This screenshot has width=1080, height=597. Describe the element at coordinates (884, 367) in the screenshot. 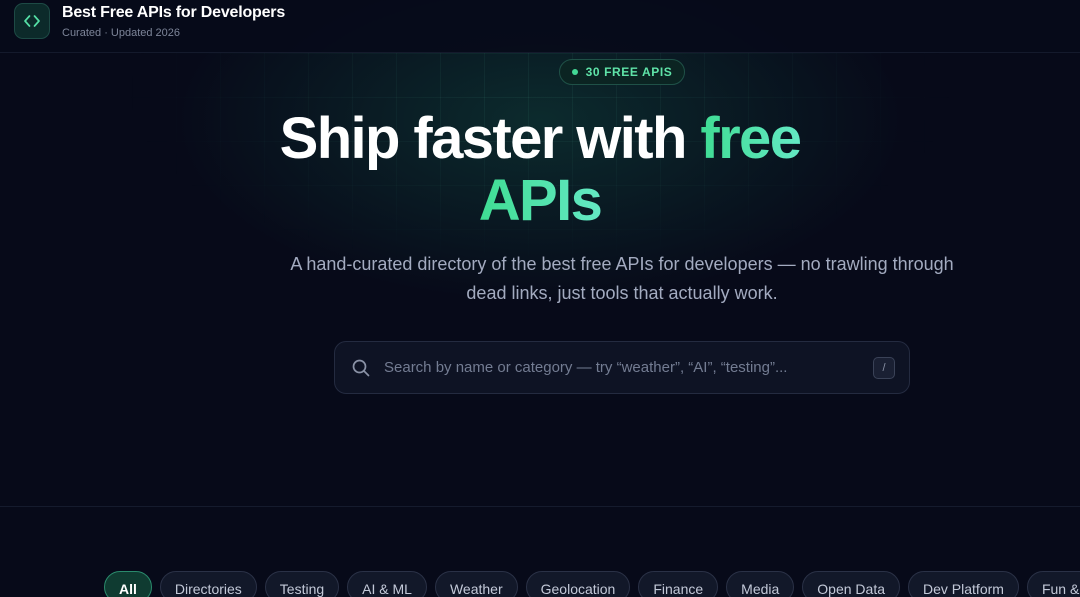

I see `keyboard-shortcut-hint: /` at that location.